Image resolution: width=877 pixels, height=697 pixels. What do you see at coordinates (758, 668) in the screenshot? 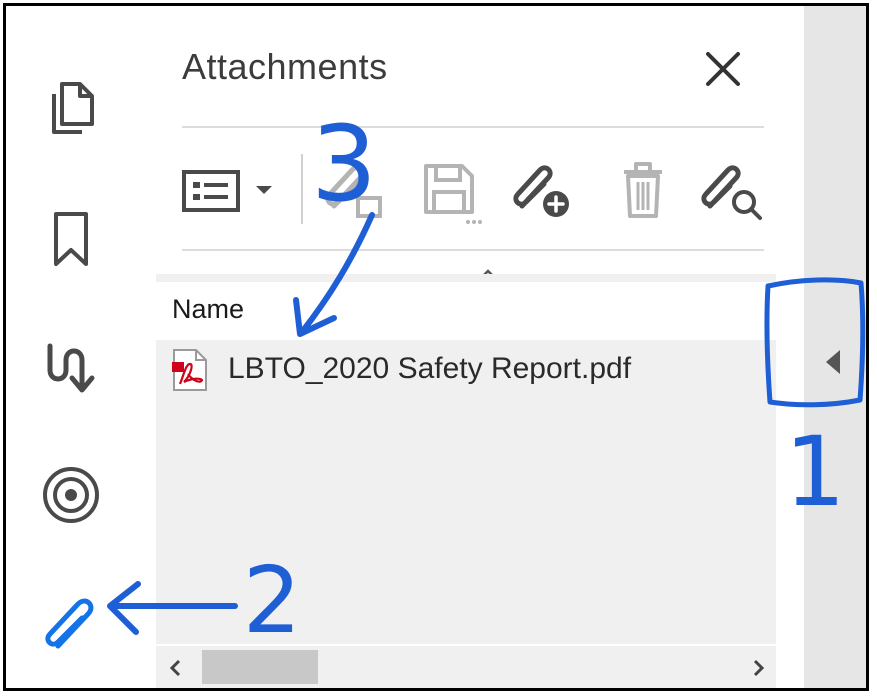
I see `scroll-right-icon` at bounding box center [758, 668].